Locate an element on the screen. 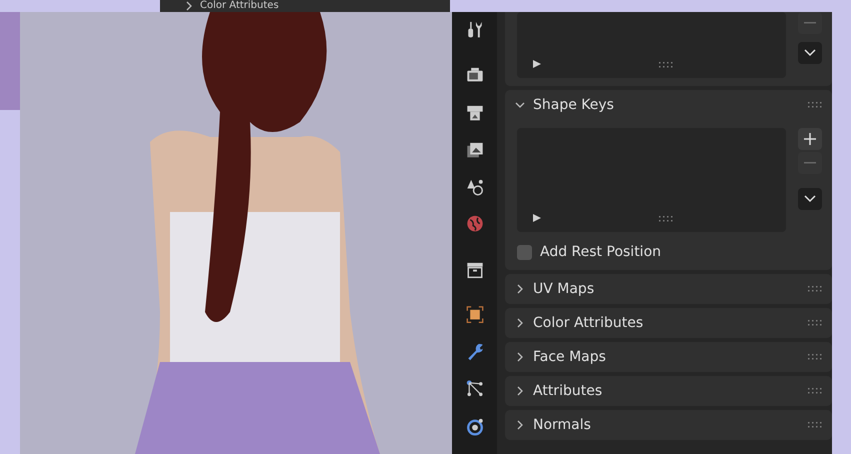  panel-title: Face Maps is located at coordinates (666, 357).